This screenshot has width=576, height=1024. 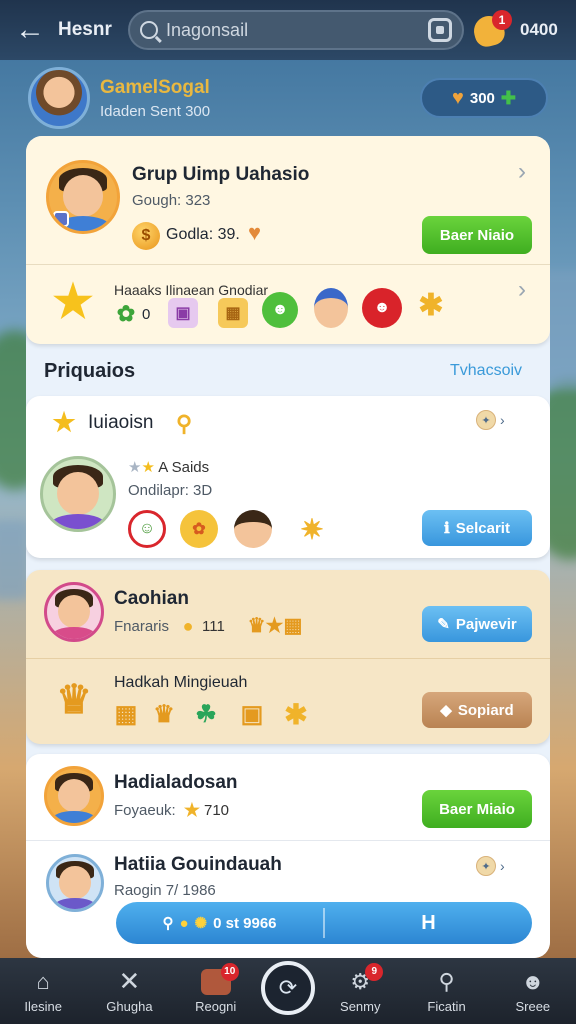 What do you see at coordinates (43, 981) in the screenshot?
I see `home-icon: ⌂` at bounding box center [43, 981].